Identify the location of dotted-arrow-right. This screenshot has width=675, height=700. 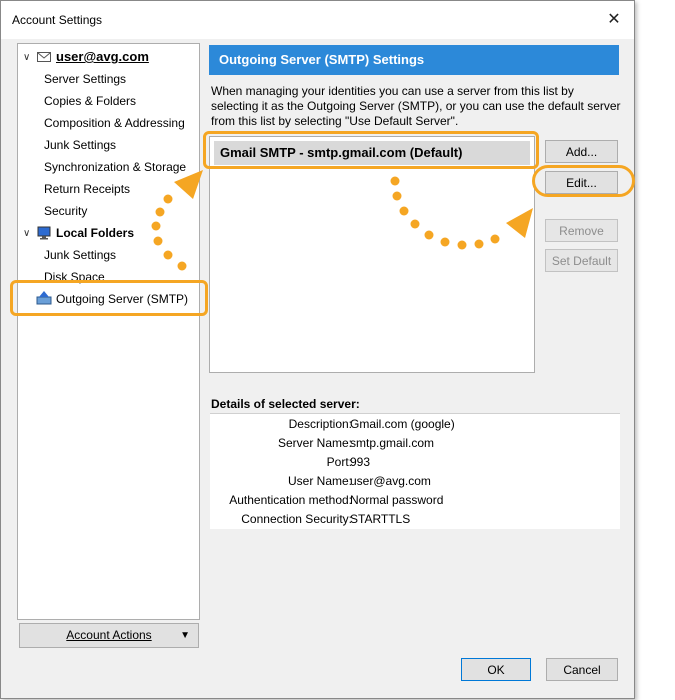
(461, 213).